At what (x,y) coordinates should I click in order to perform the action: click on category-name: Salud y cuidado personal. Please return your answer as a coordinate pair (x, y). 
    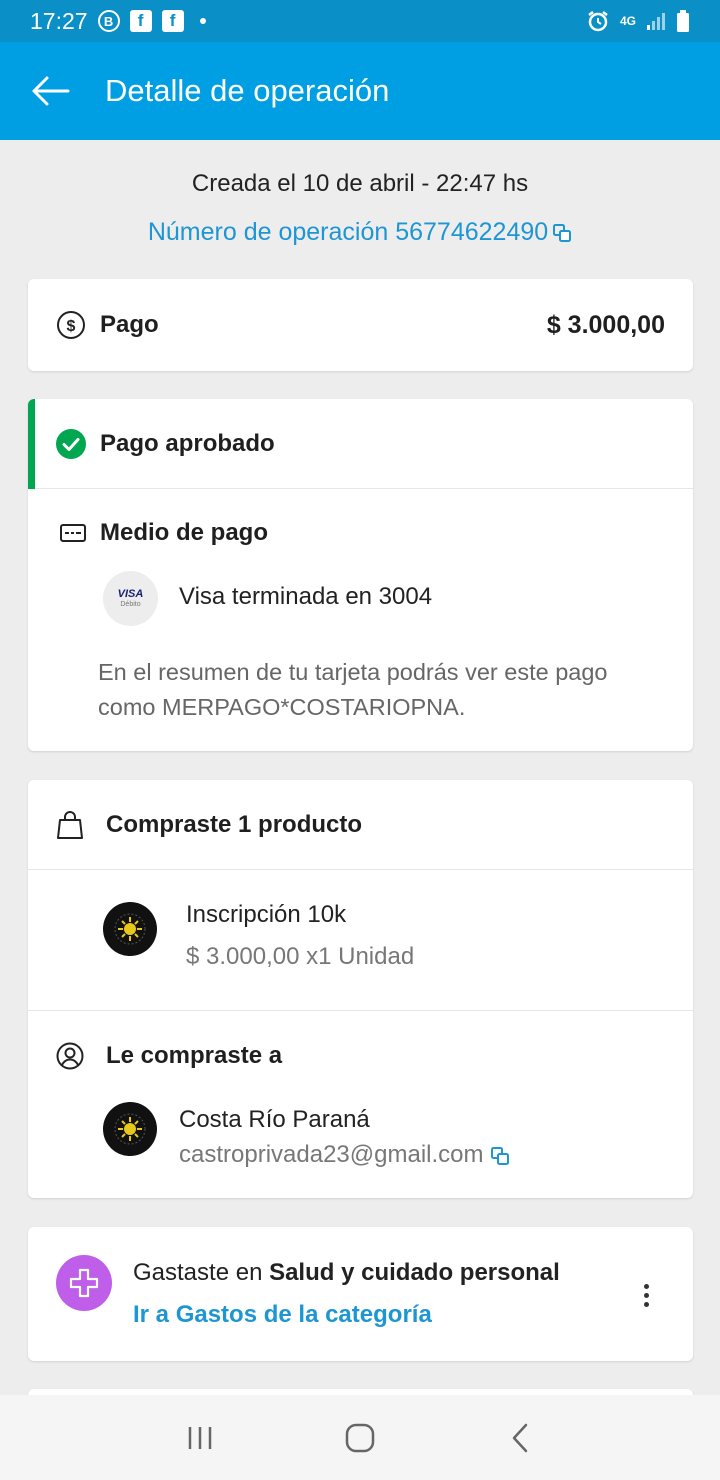
    Looking at the image, I should click on (414, 1272).